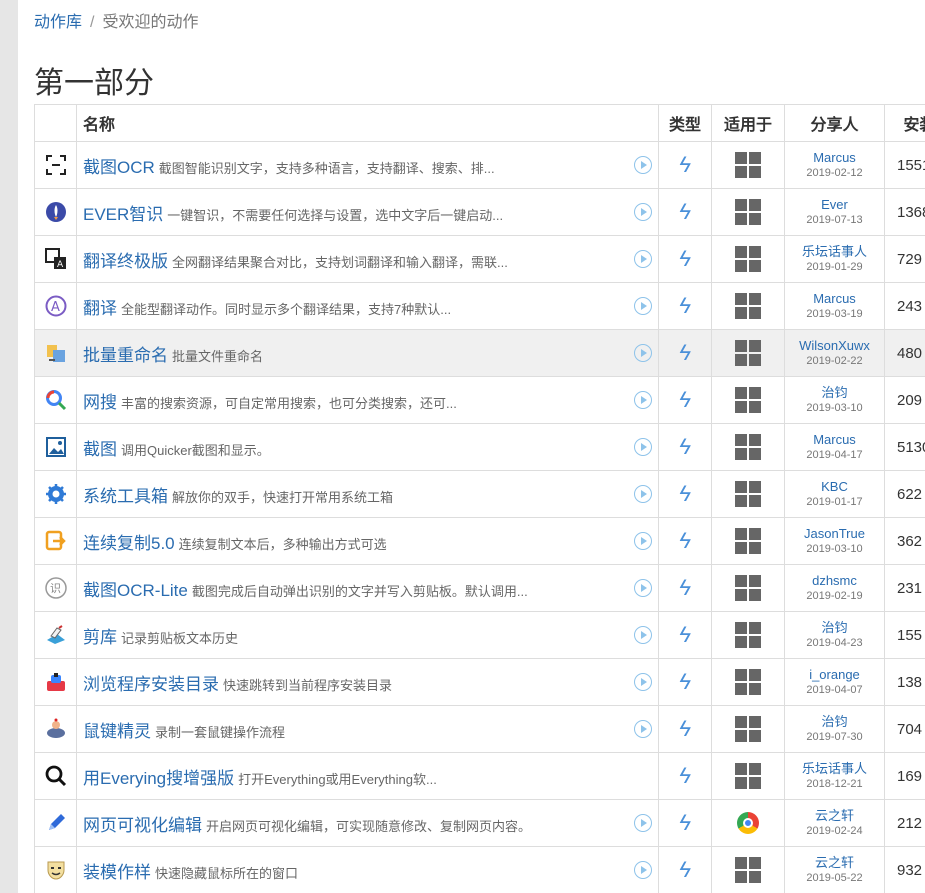  What do you see at coordinates (195, 450) in the screenshot?
I see `action-description: 调用Quicker截图和显示。` at bounding box center [195, 450].